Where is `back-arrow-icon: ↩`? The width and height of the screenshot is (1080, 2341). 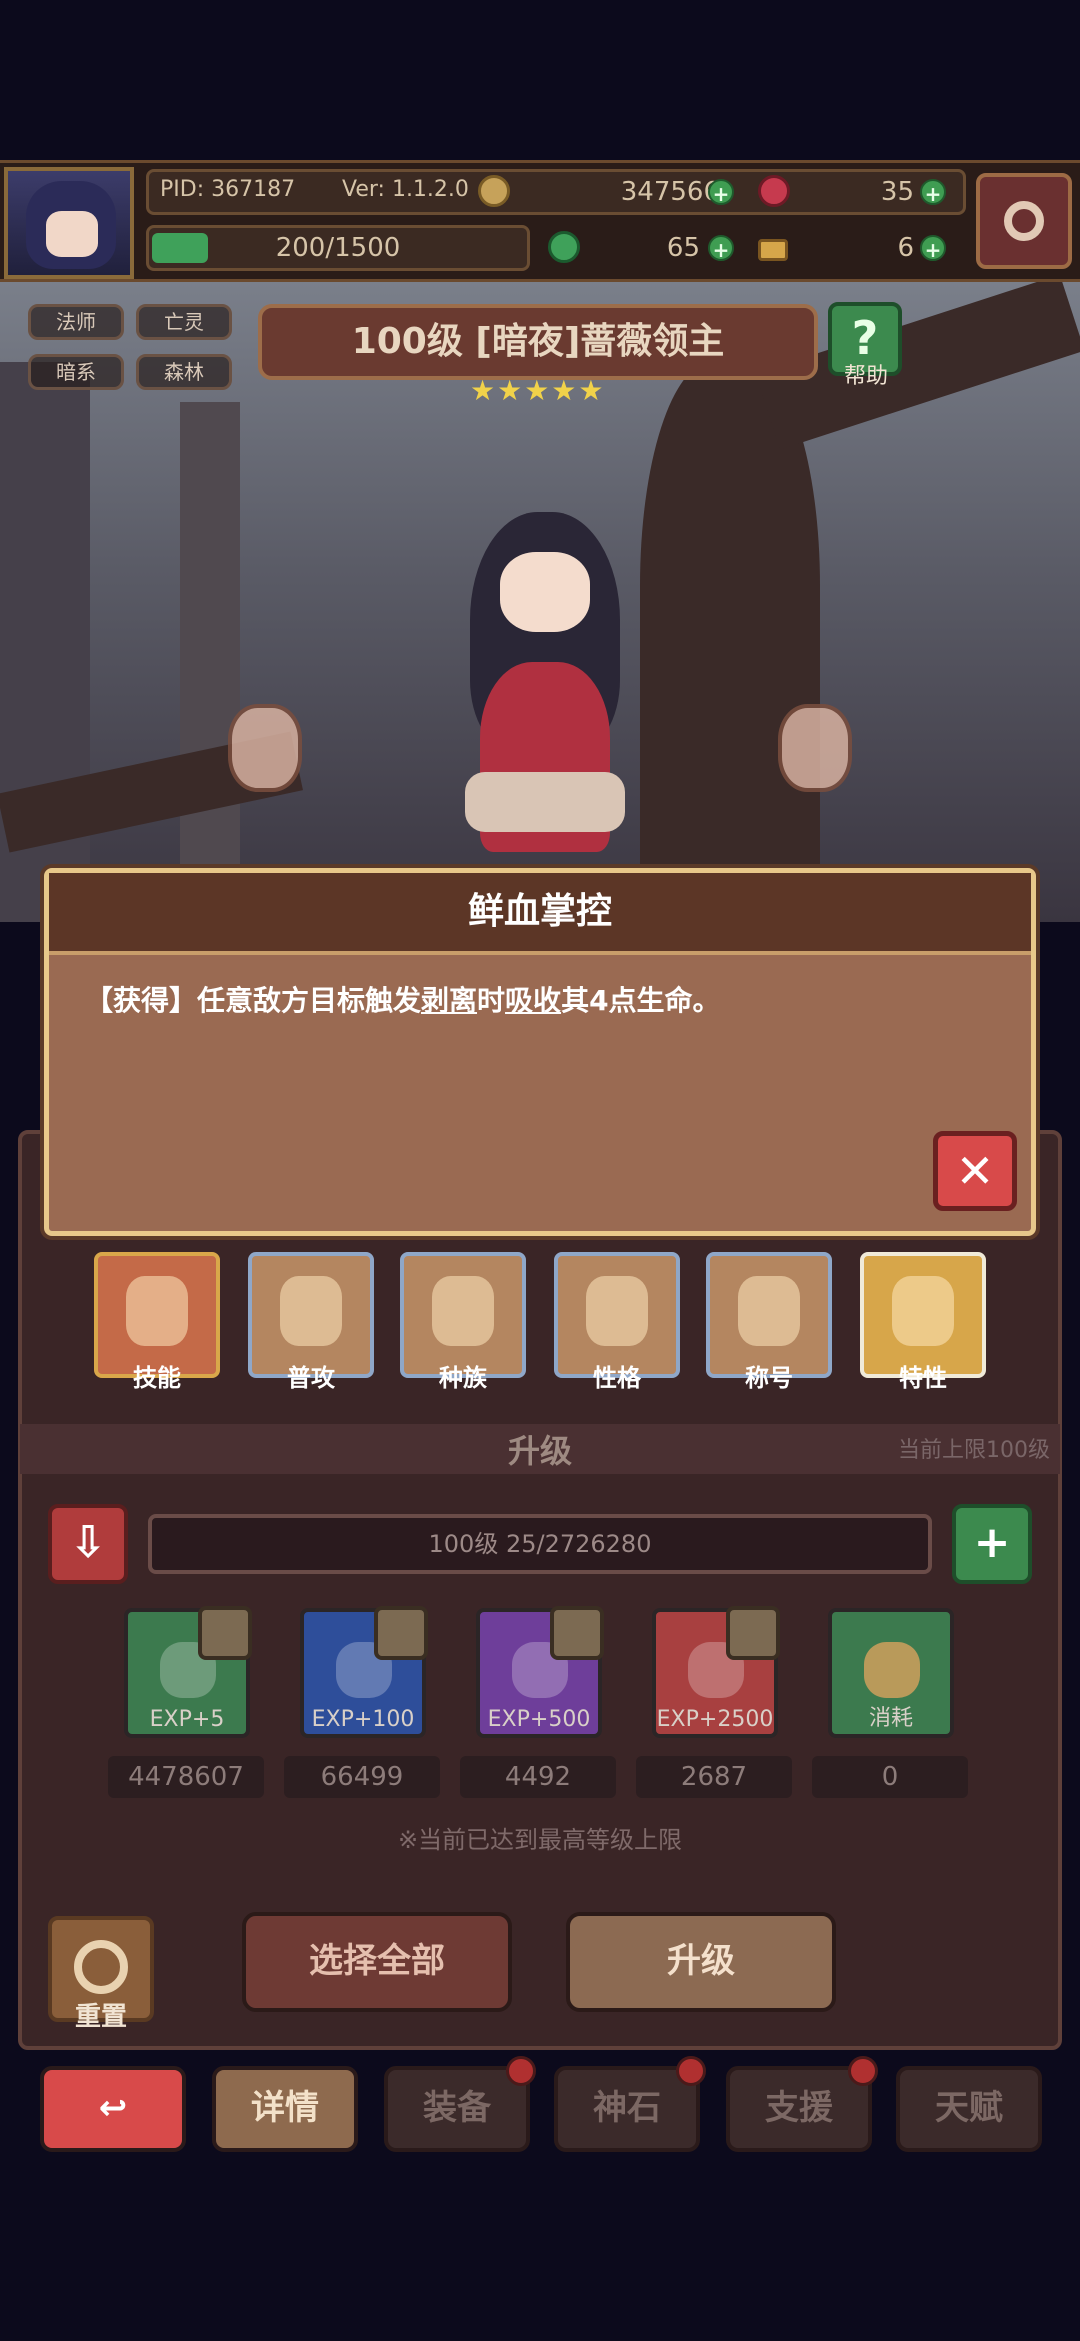 back-arrow-icon: ↩ is located at coordinates (113, 2108).